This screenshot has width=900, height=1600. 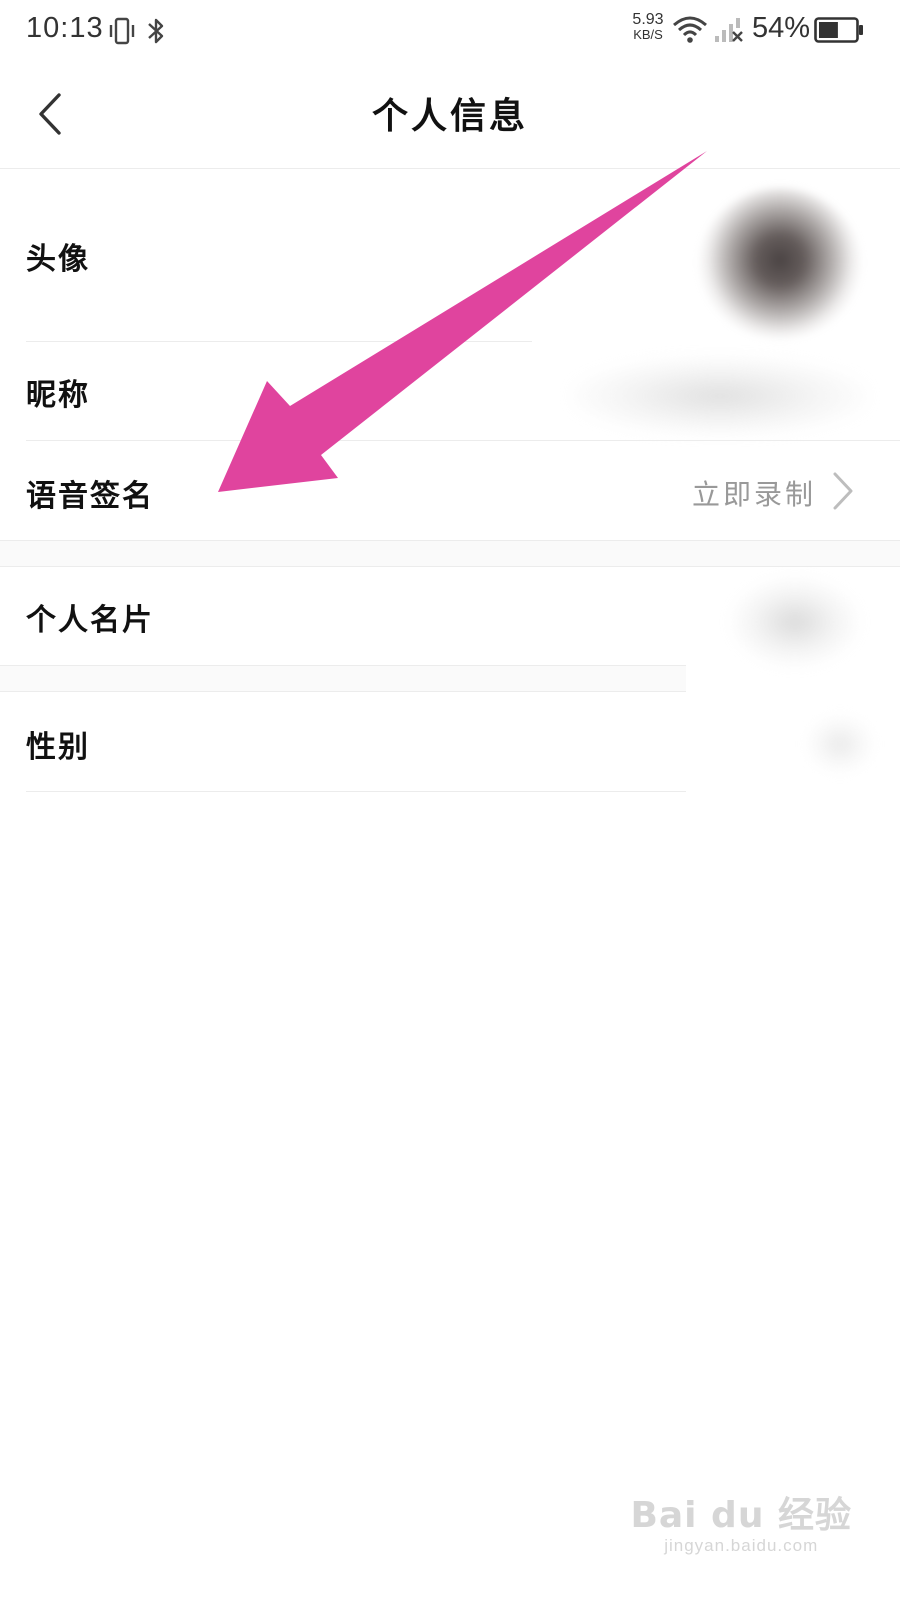 What do you see at coordinates (156, 33) in the screenshot?
I see `bluetooth-icon` at bounding box center [156, 33].